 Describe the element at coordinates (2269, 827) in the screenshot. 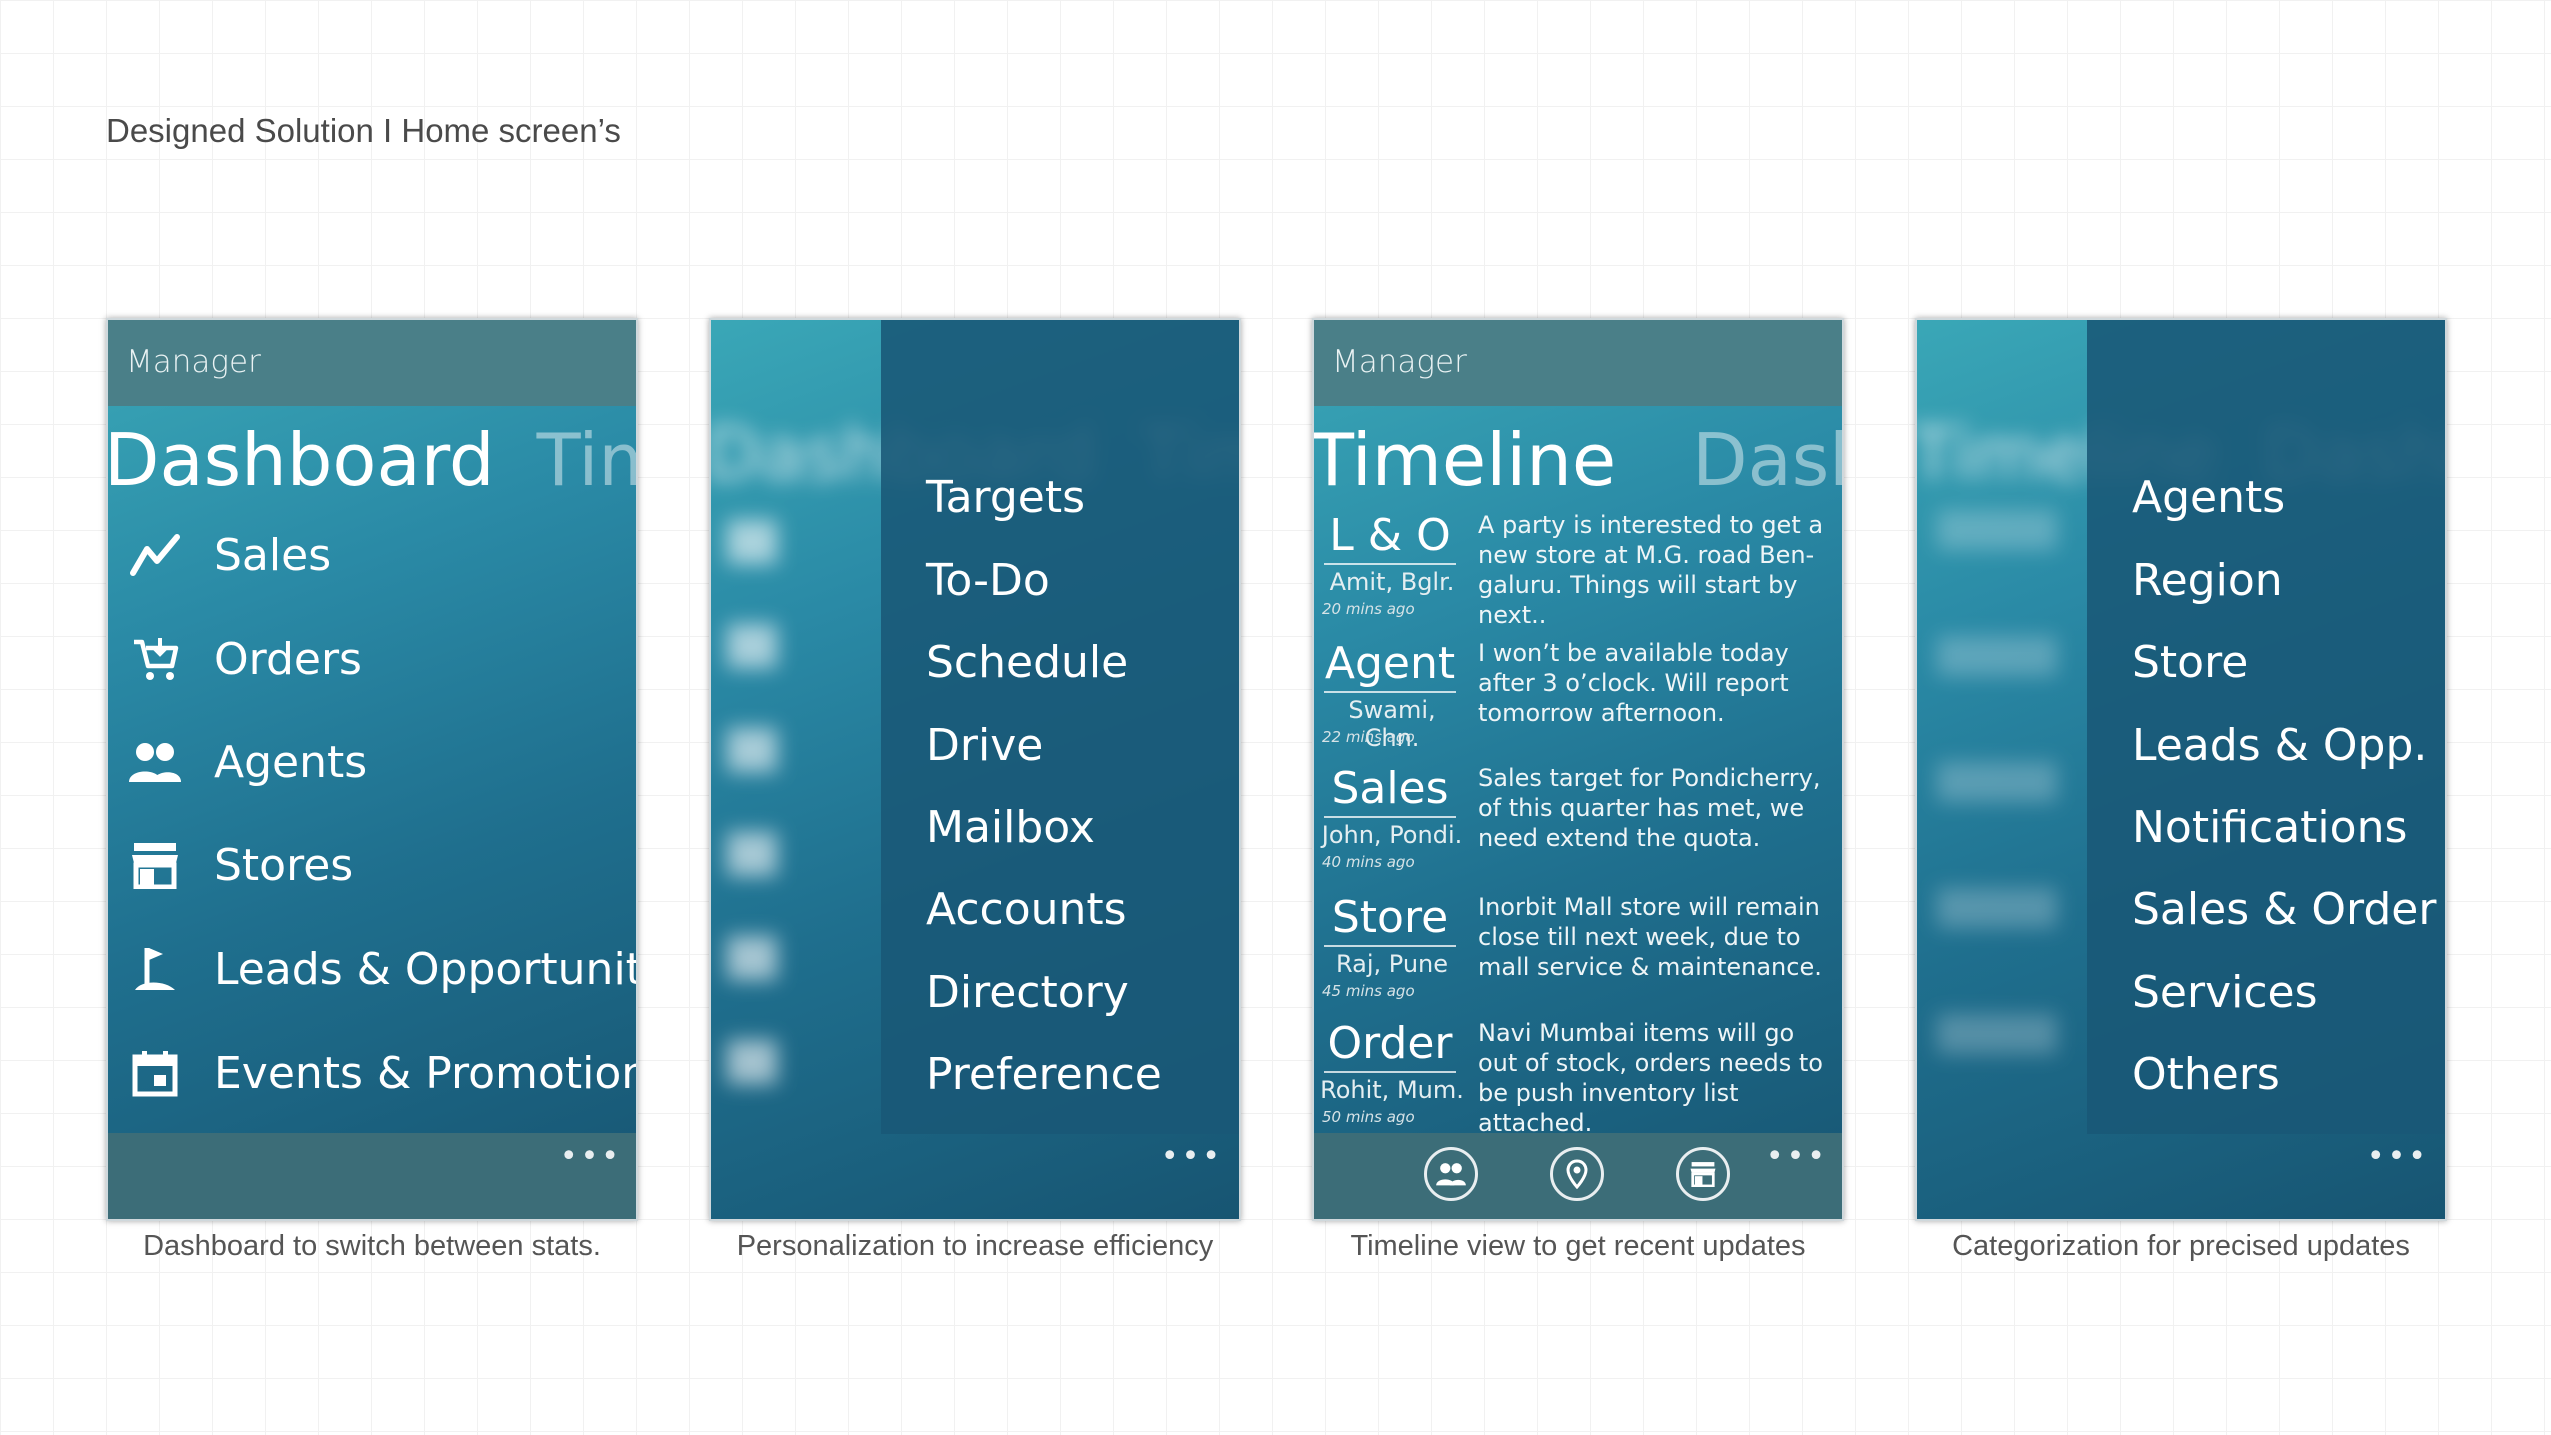

I see `panel-item-notifications: Notifications` at that location.